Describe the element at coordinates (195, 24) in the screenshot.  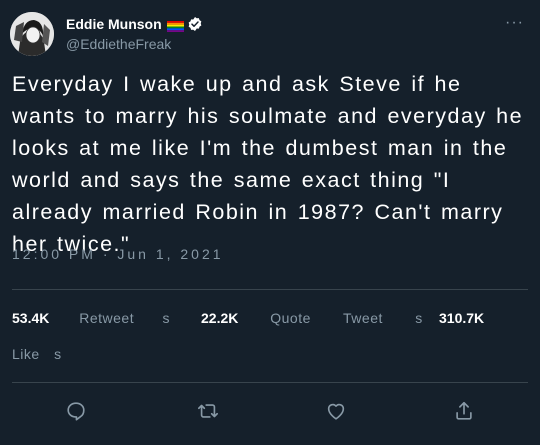
I see `verified-badge-icon` at that location.